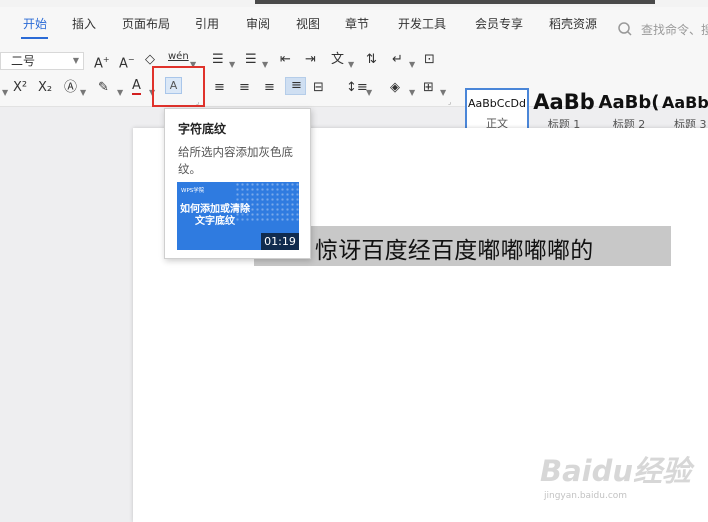 This screenshot has width=708, height=522. Describe the element at coordinates (193, 191) in the screenshot. I see `video-logo: WPS学院` at that location.